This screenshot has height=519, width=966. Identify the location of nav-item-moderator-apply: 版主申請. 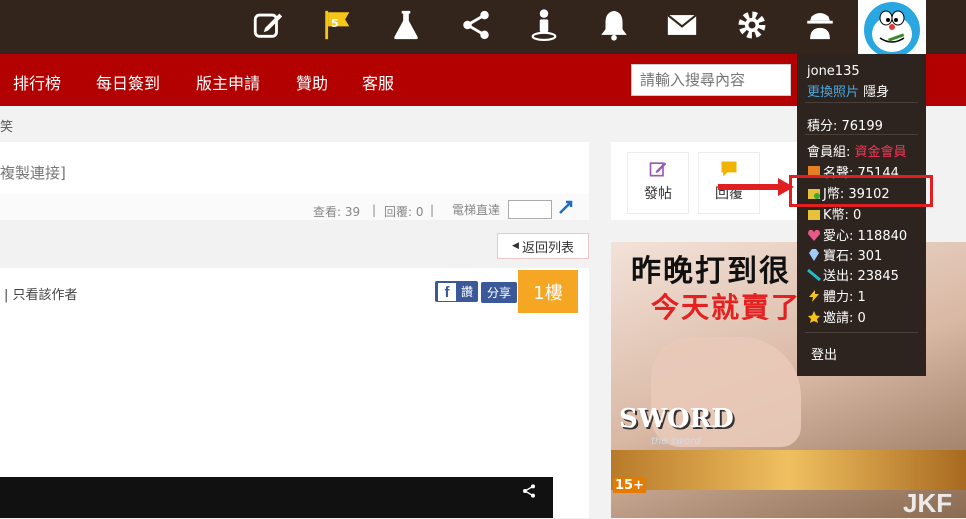
(228, 82).